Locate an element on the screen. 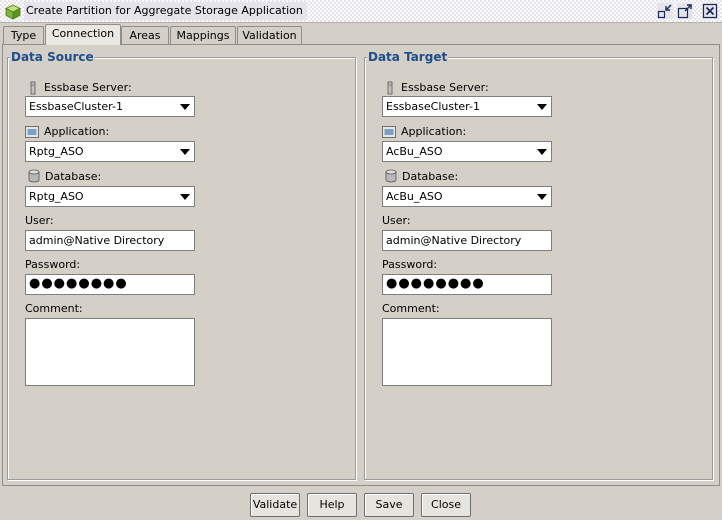 The image size is (722, 520). tab-validation: Validation is located at coordinates (269, 35).